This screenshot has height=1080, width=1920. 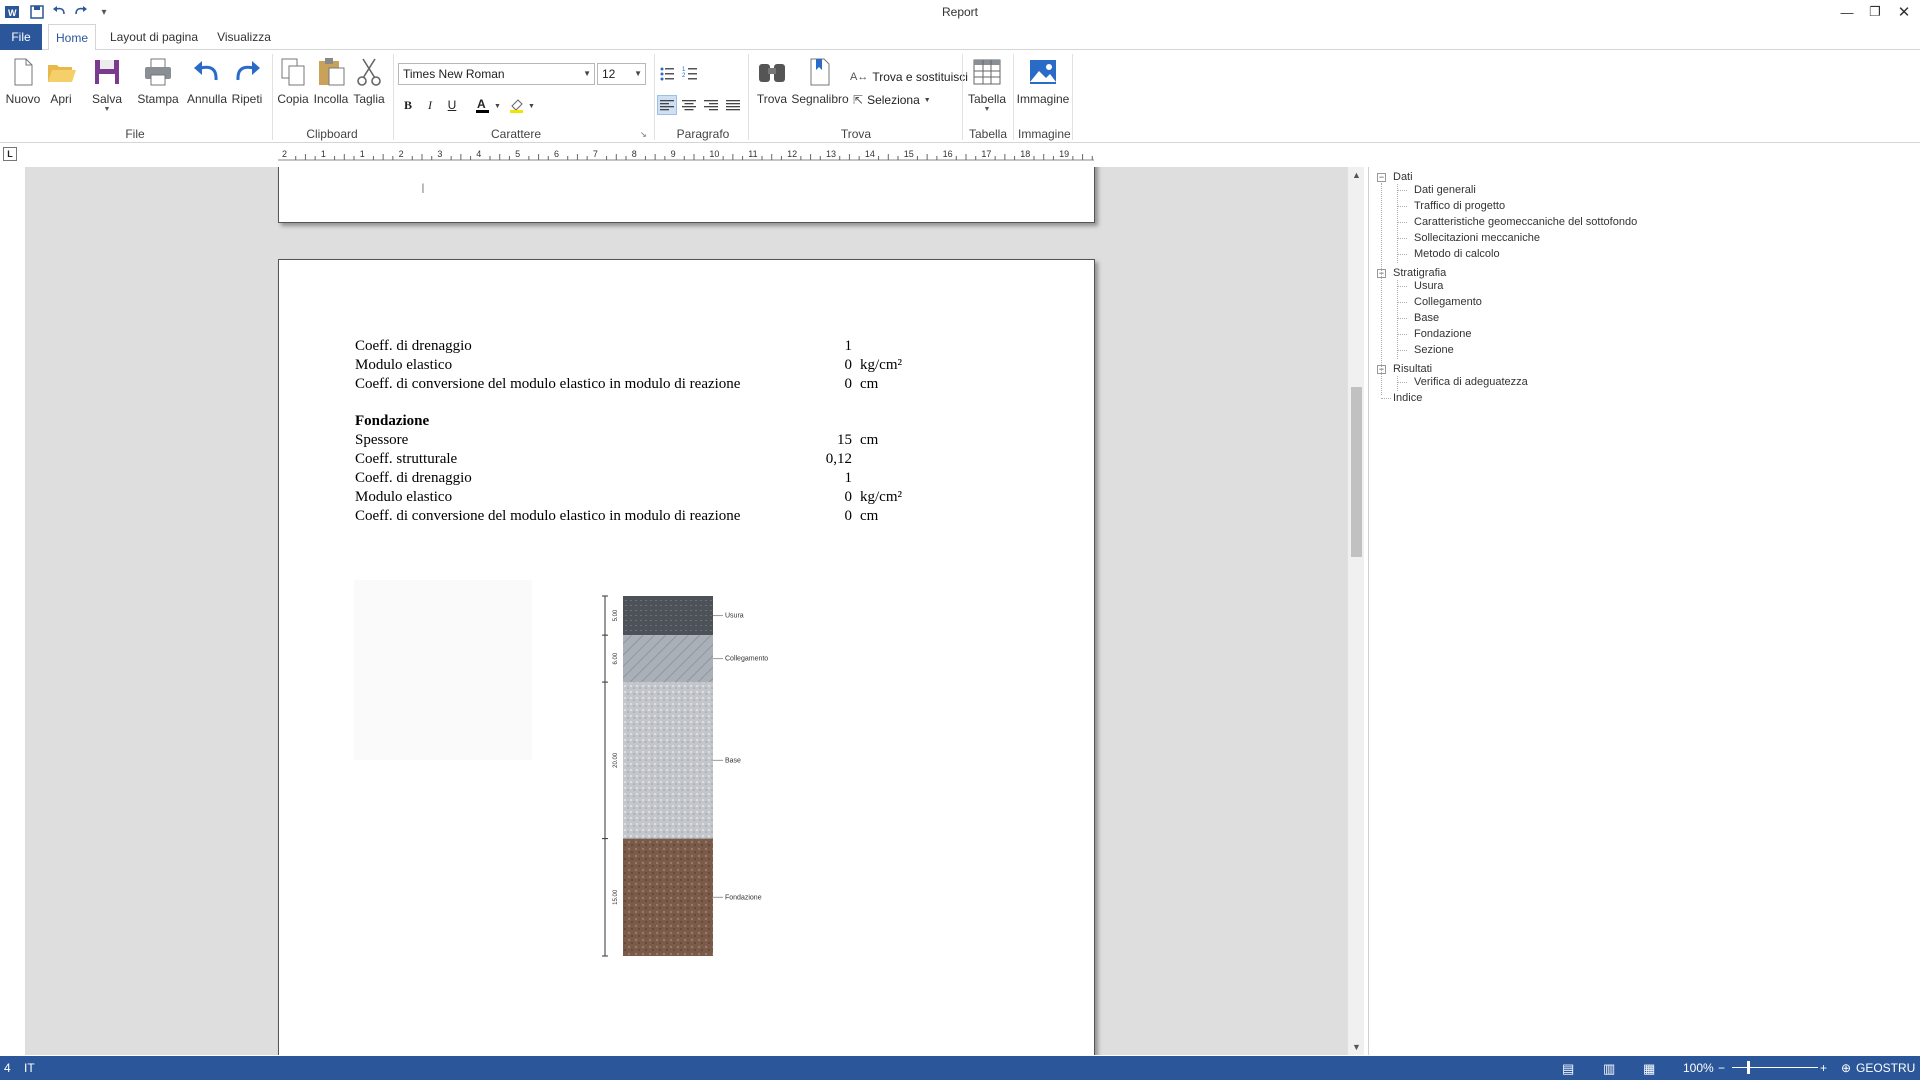 What do you see at coordinates (1355, 611) in the screenshot?
I see `vertical-scrollbar: ▲ ▼` at bounding box center [1355, 611].